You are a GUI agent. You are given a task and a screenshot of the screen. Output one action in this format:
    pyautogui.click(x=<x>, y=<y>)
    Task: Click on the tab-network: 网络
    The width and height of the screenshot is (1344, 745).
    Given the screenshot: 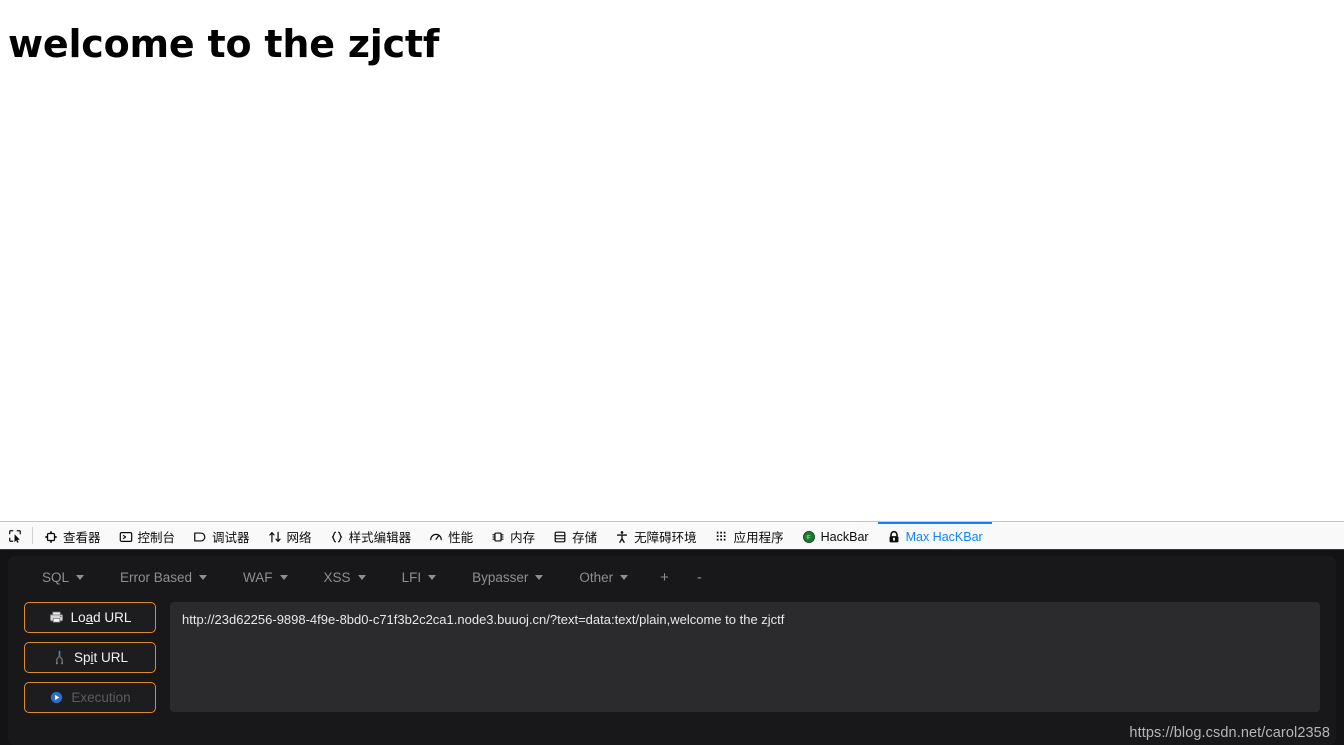 What is the action you would take?
    pyautogui.click(x=290, y=535)
    